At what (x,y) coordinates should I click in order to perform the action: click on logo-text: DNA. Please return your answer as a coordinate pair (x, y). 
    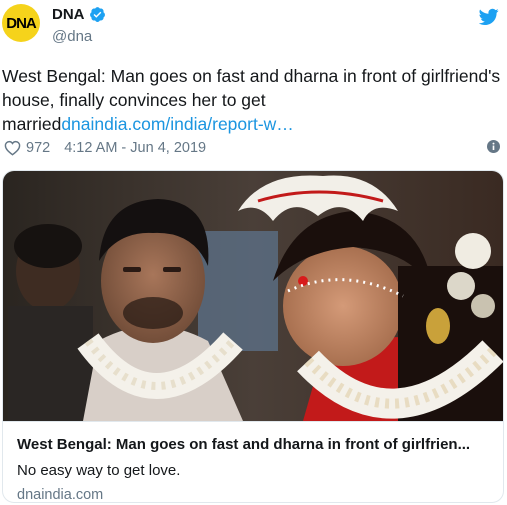
    Looking at the image, I should click on (21, 23).